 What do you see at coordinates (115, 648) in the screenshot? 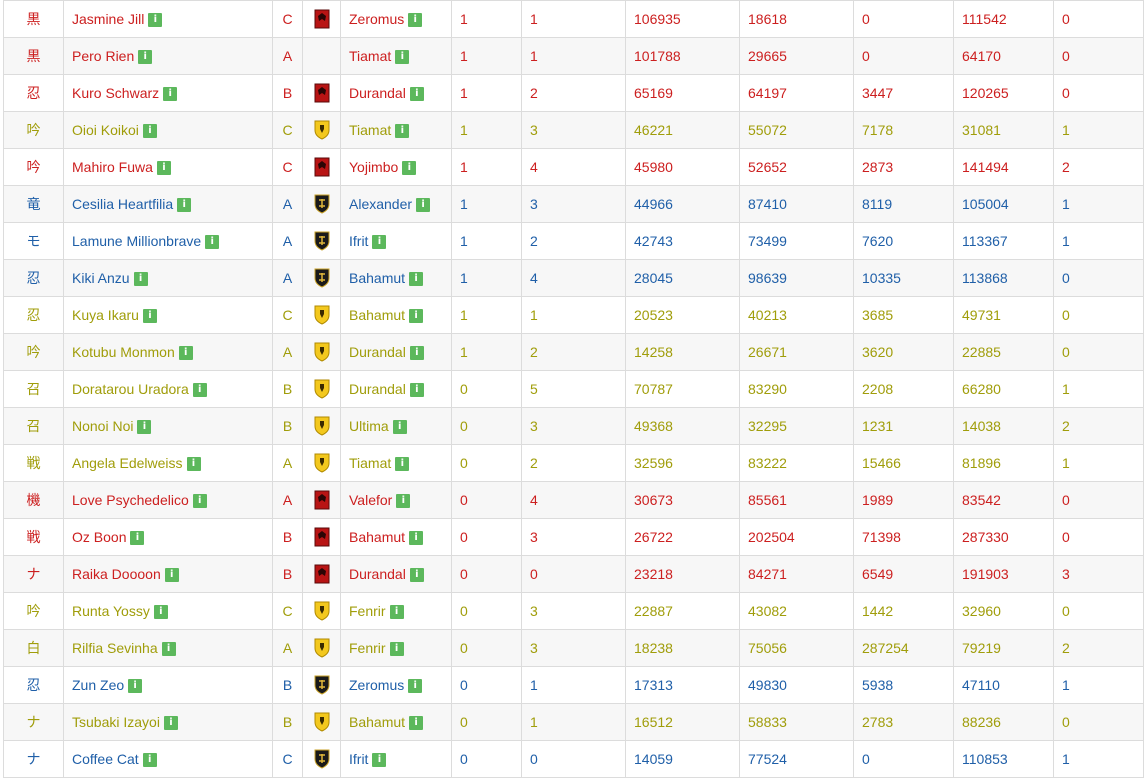
I see `character-name-link: Rilfia Sevinha` at bounding box center [115, 648].